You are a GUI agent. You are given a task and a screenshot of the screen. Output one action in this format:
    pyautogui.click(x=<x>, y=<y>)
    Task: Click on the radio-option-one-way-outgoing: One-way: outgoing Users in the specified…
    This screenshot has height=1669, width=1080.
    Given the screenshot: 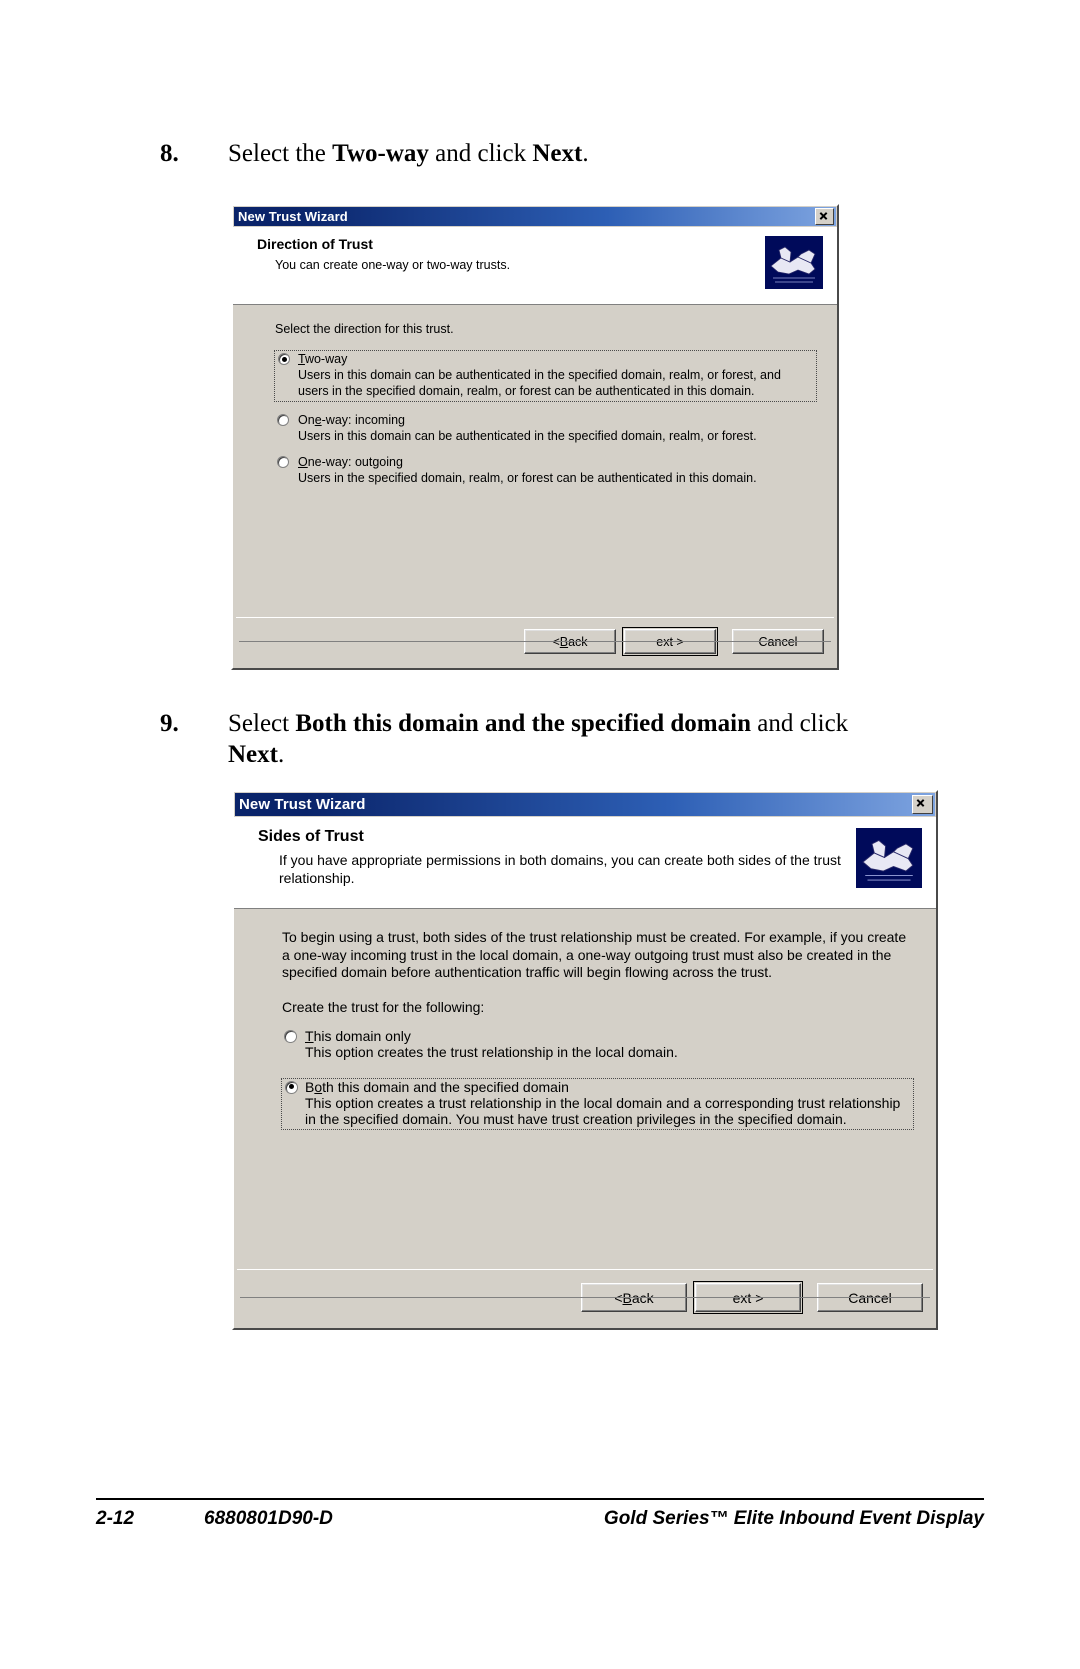 What is the action you would take?
    pyautogui.click(x=546, y=470)
    